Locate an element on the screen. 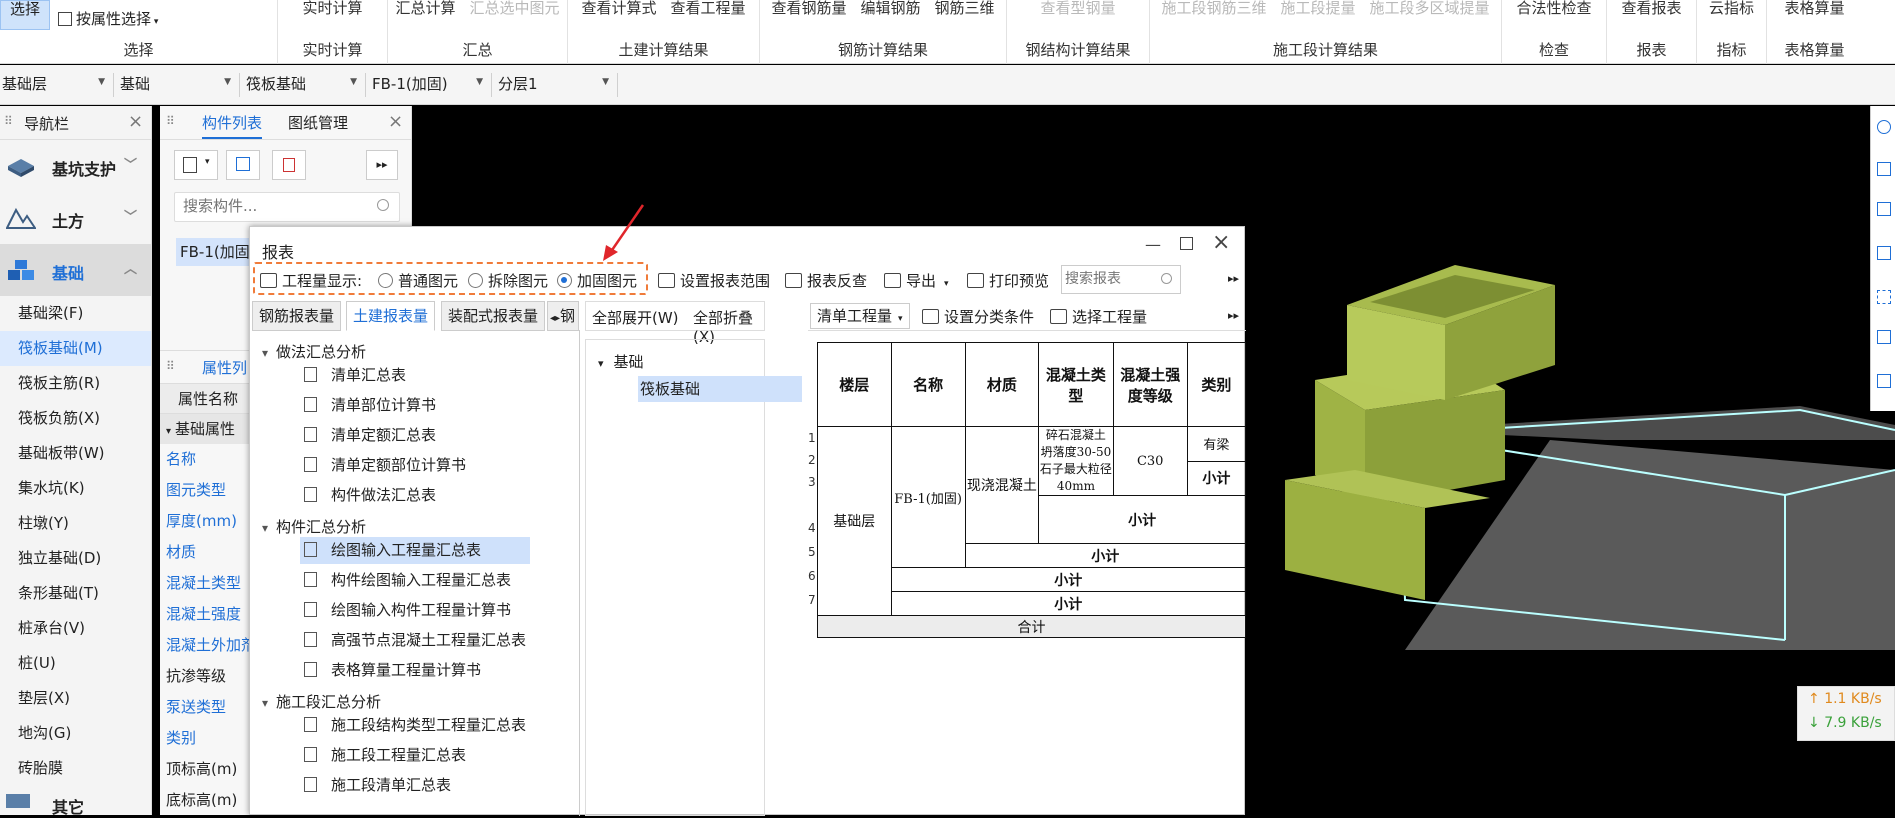  component-search is located at coordinates (287, 207).